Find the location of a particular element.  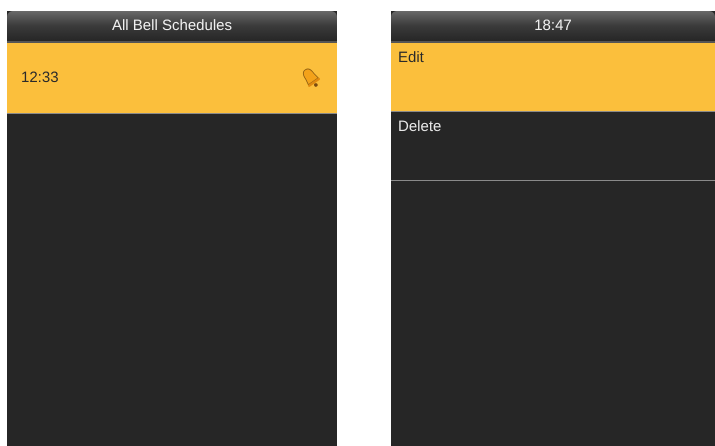

option-label: Edit is located at coordinates (411, 57).